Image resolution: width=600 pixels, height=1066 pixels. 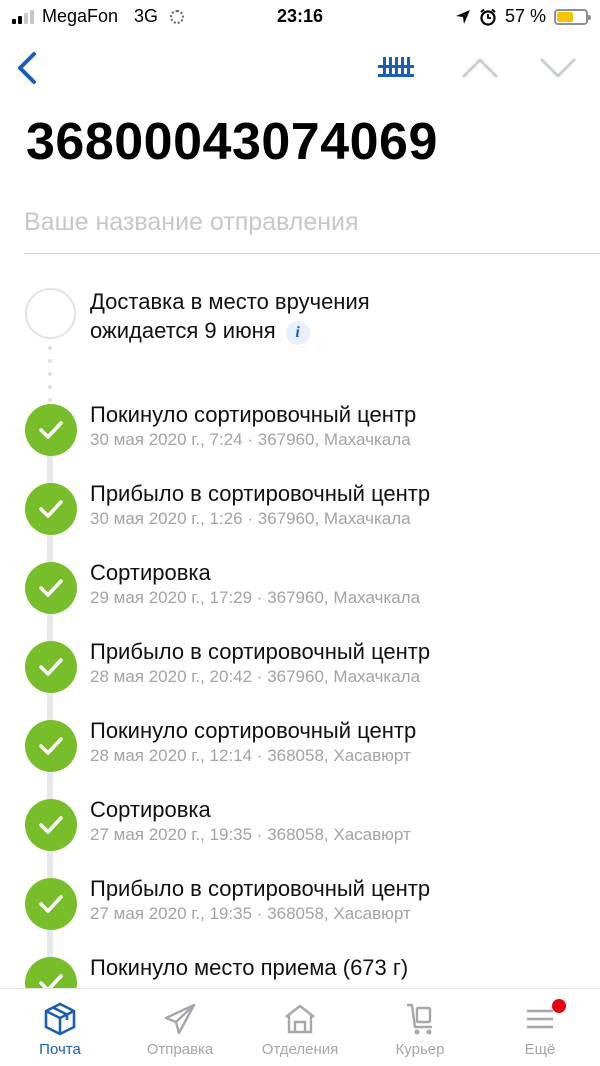 What do you see at coordinates (250, 755) in the screenshot?
I see `event-detail: 28 мая 2020 г., 12:14 · 368058, Хасавюрт` at bounding box center [250, 755].